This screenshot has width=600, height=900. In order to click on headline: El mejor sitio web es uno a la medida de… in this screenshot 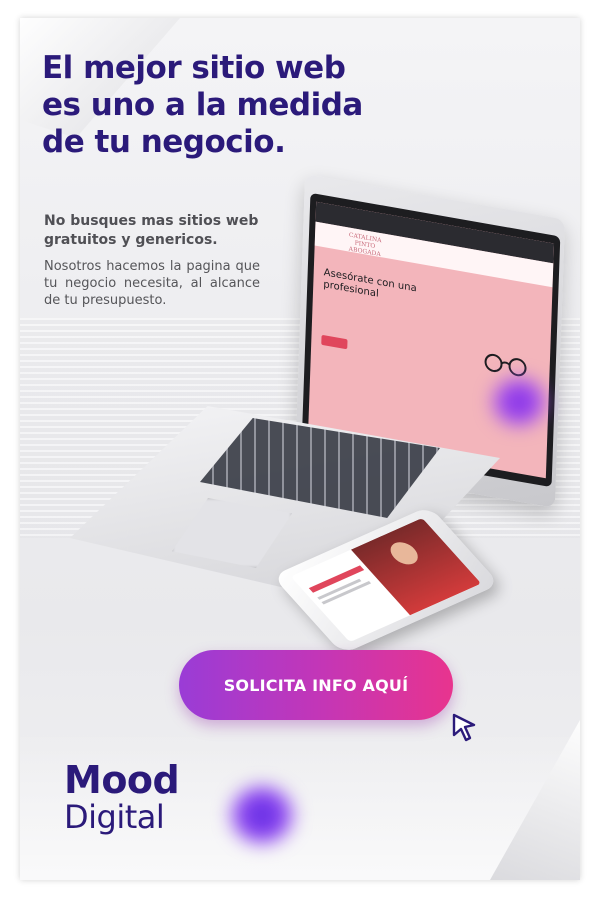, I will do `click(252, 105)`.